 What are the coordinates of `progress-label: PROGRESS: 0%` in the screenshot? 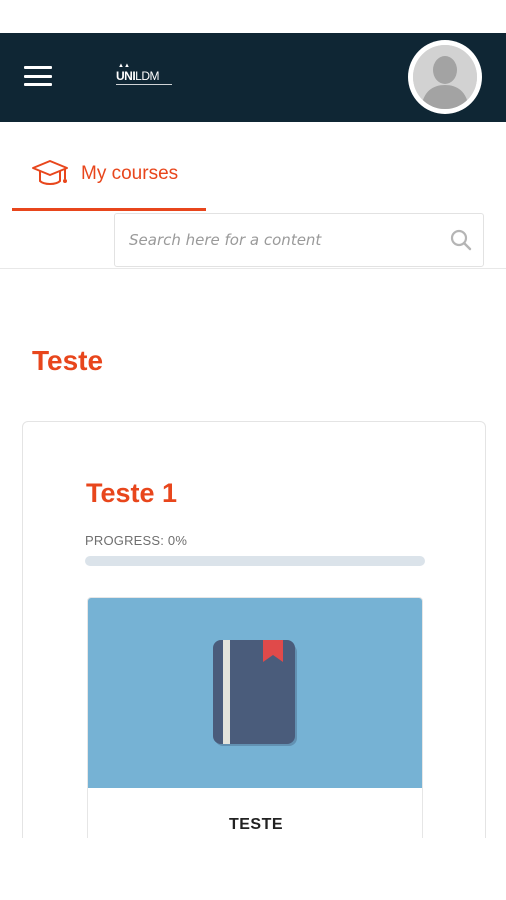 It's located at (136, 540).